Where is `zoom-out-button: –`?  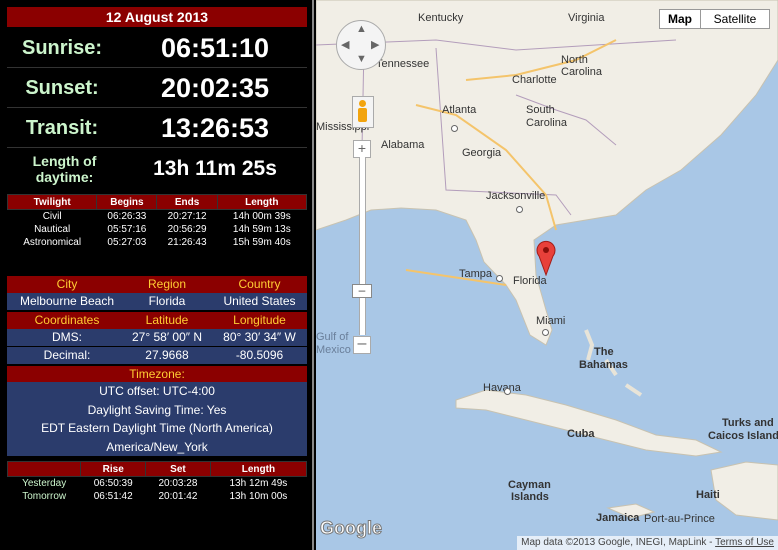 zoom-out-button: – is located at coordinates (362, 345).